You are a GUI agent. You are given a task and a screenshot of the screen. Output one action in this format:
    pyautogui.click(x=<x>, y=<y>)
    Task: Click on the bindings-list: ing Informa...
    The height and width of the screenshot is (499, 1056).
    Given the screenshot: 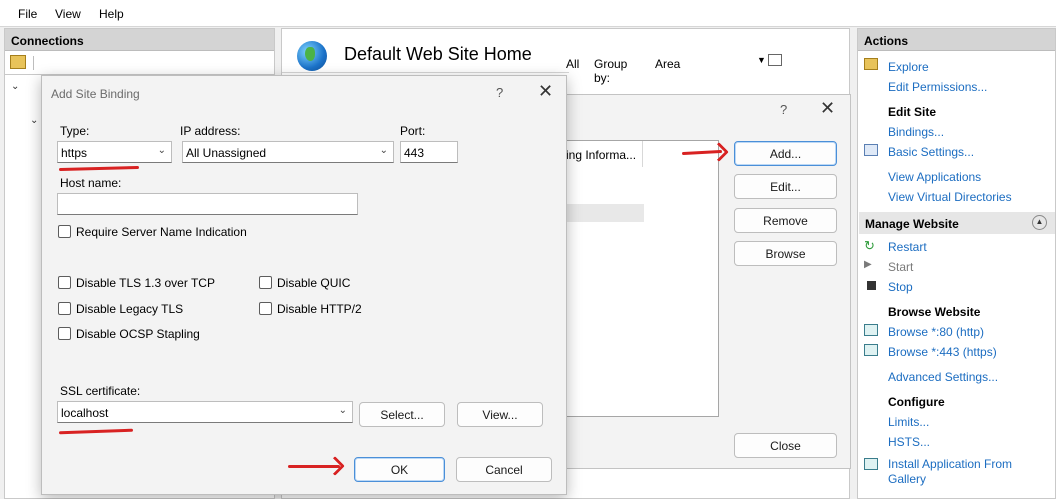 What is the action you would take?
    pyautogui.click(x=640, y=278)
    